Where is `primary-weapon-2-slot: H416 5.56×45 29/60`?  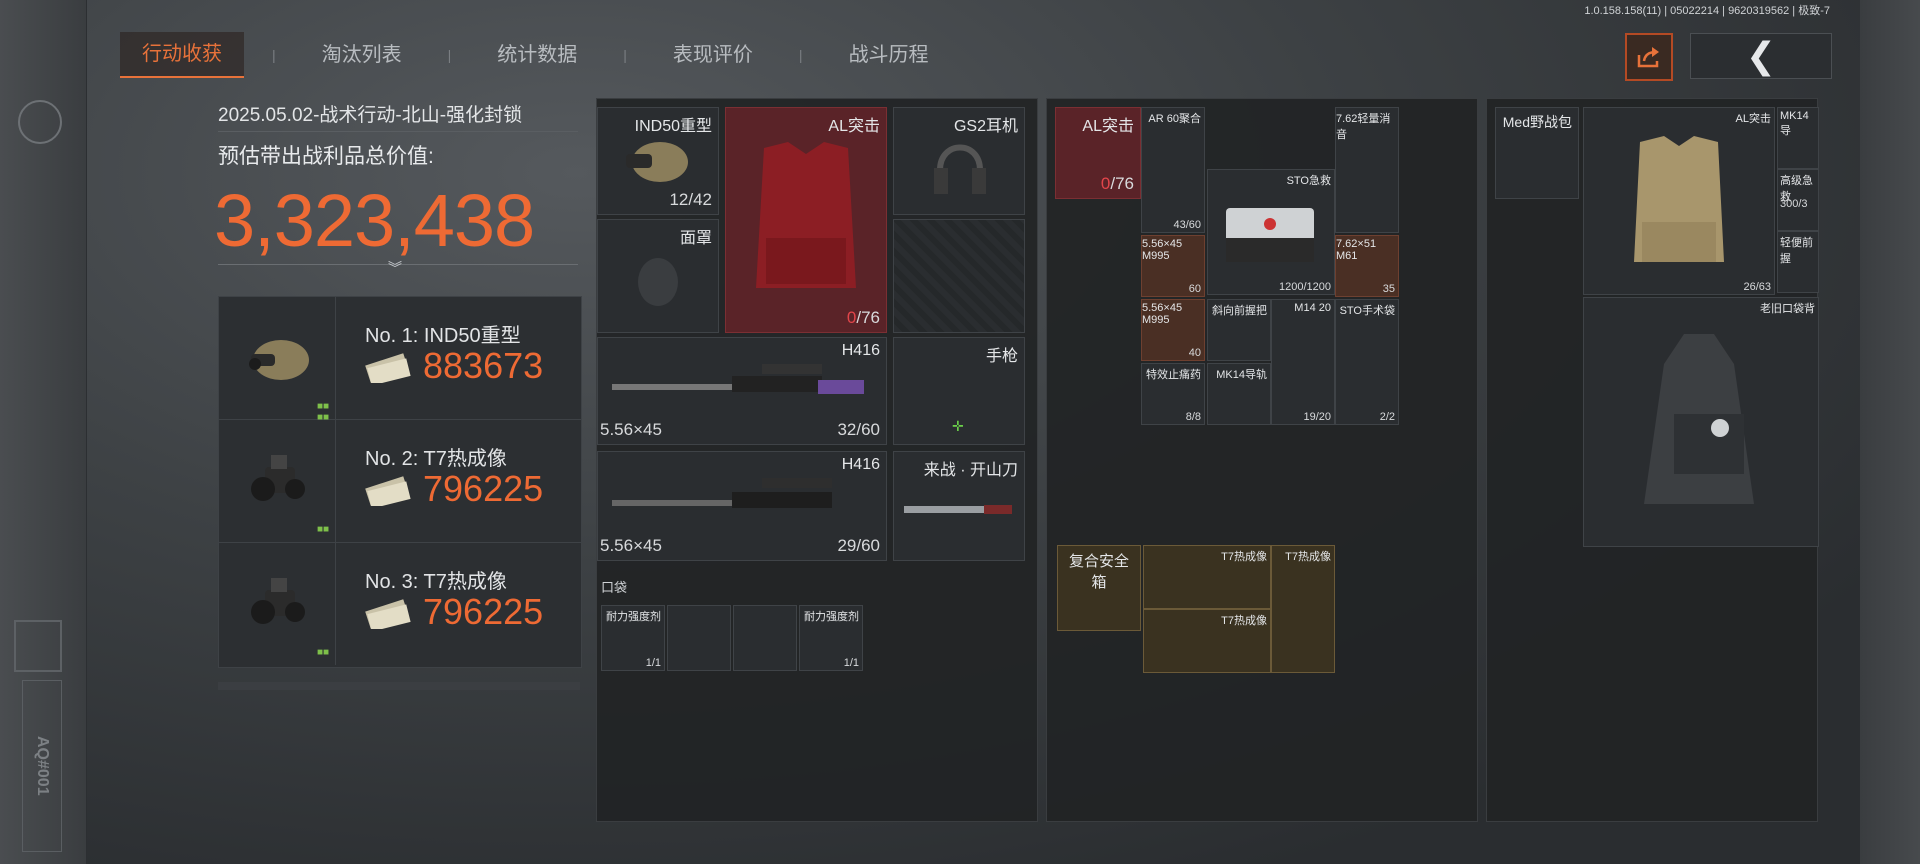
primary-weapon-2-slot: H416 5.56×45 29/60 is located at coordinates (742, 506).